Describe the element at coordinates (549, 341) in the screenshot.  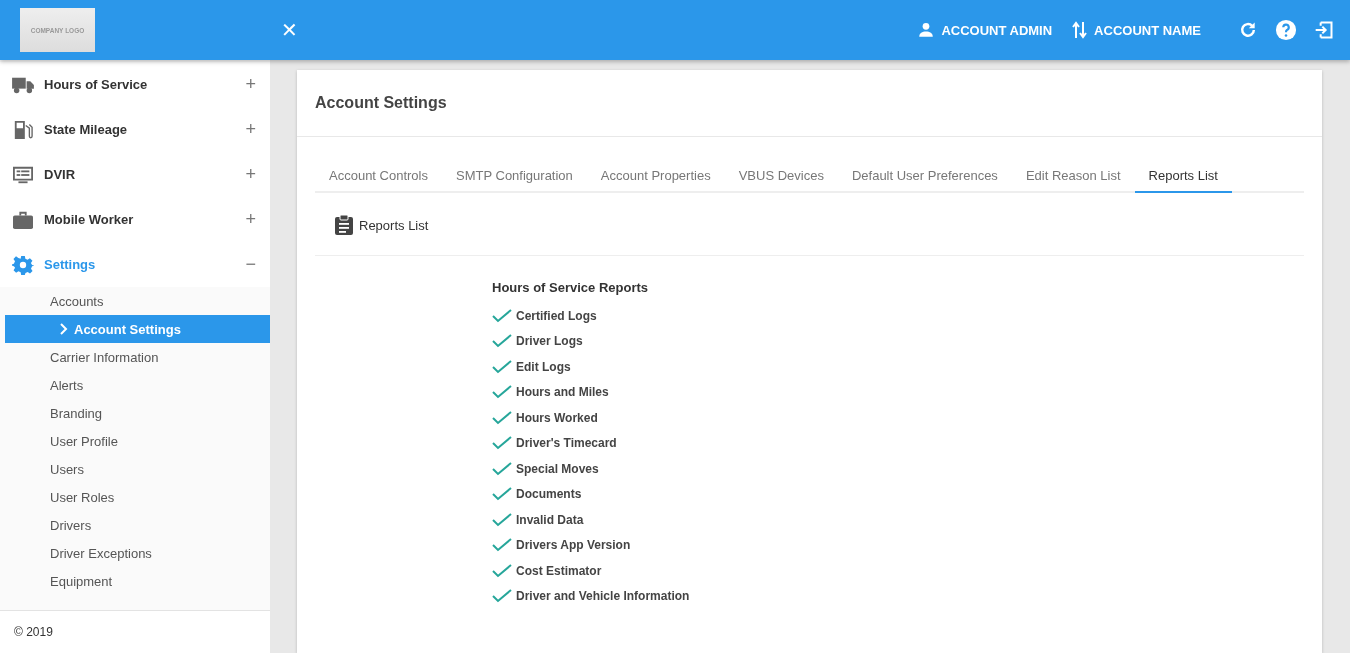
I see `report-name: Driver Logs` at that location.